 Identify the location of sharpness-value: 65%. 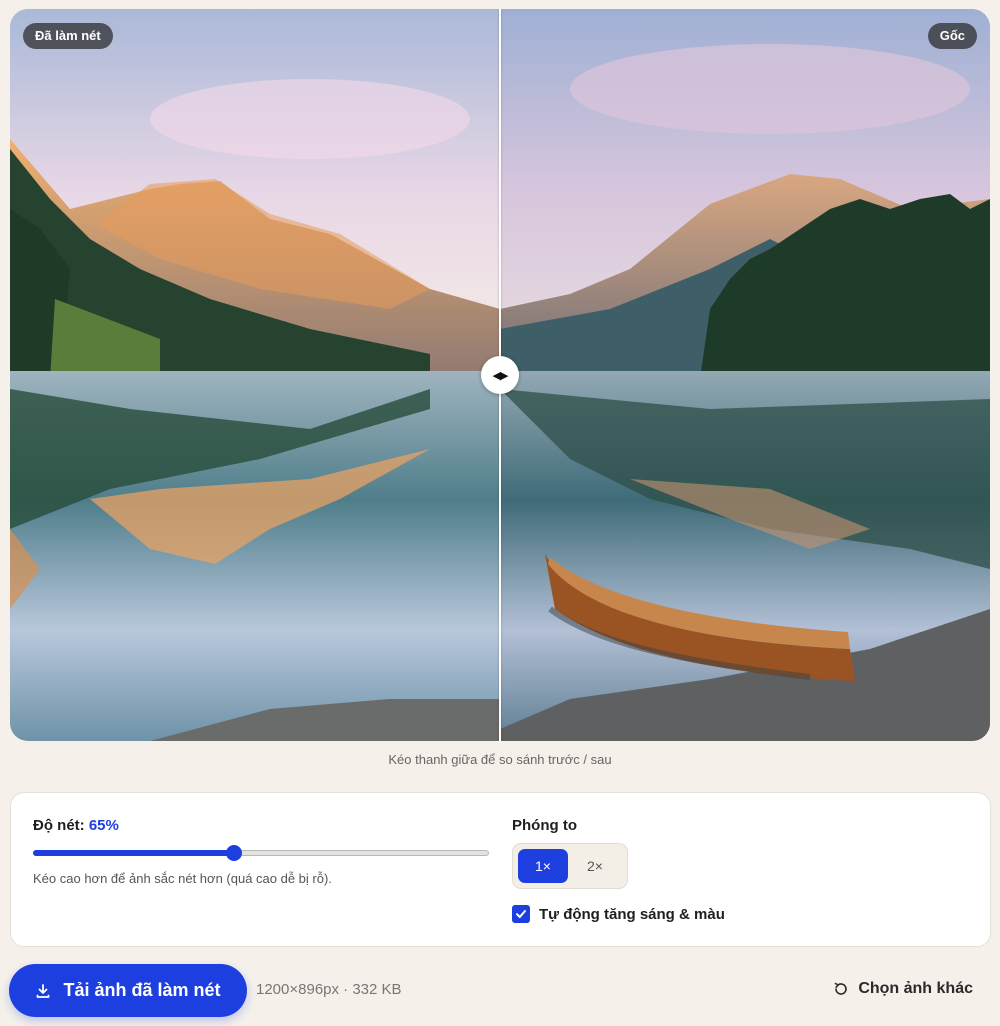
(103, 825).